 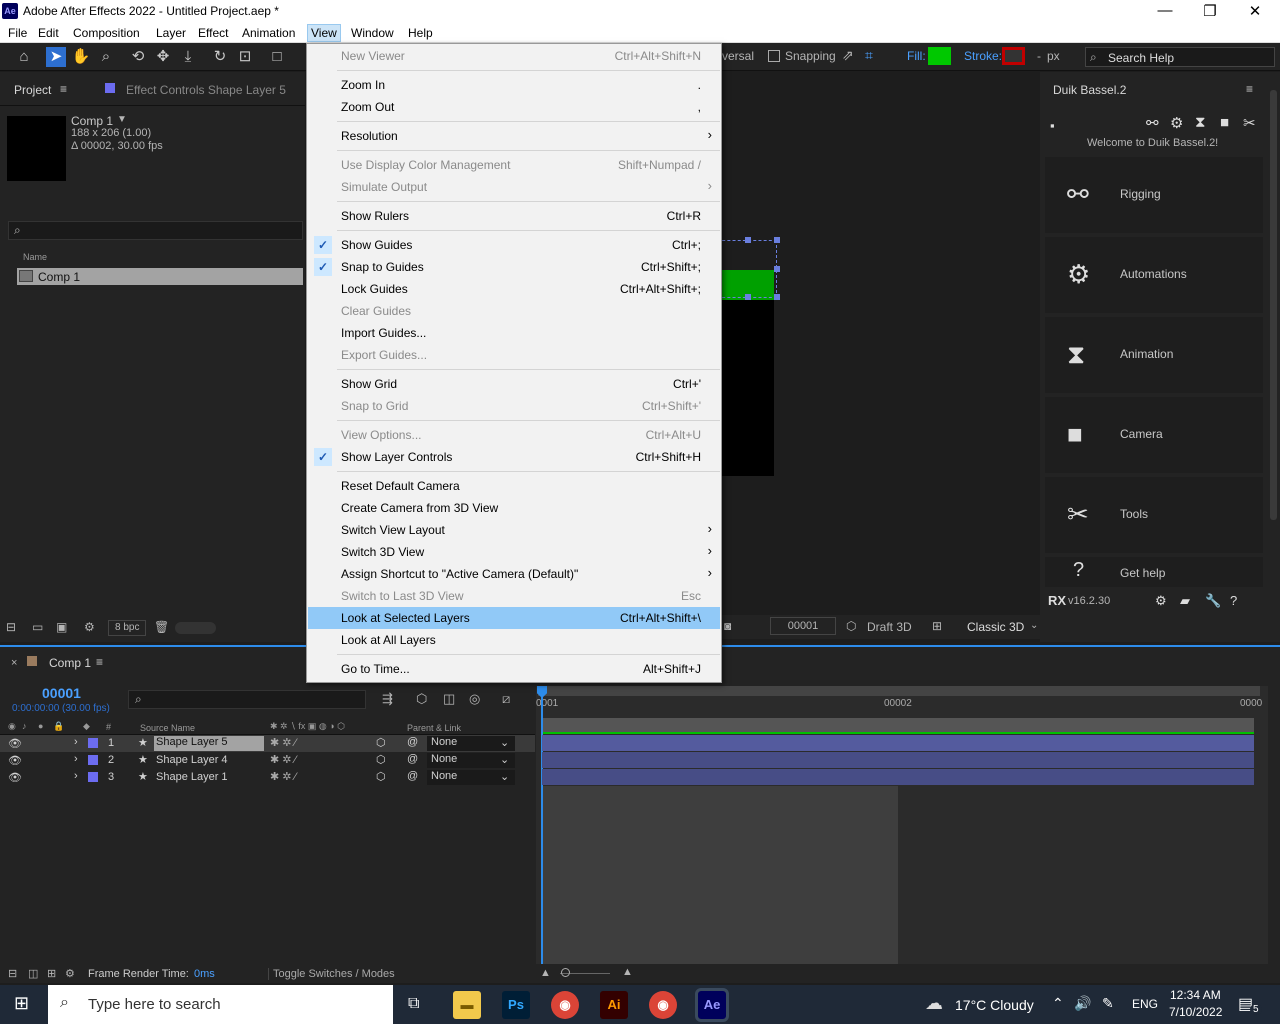 I want to click on comp-mini-flowchart-icon: ⇶, so click(x=387, y=699).